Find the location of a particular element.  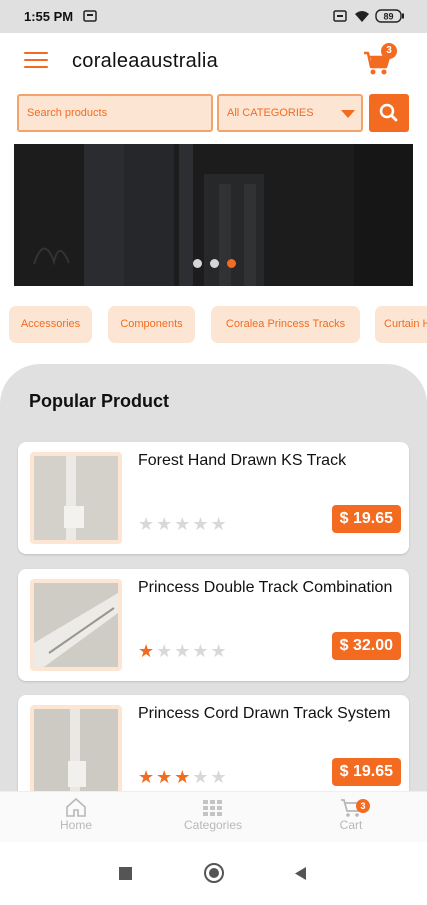

app-bar: coraleaaustralia 3 is located at coordinates (213, 61).